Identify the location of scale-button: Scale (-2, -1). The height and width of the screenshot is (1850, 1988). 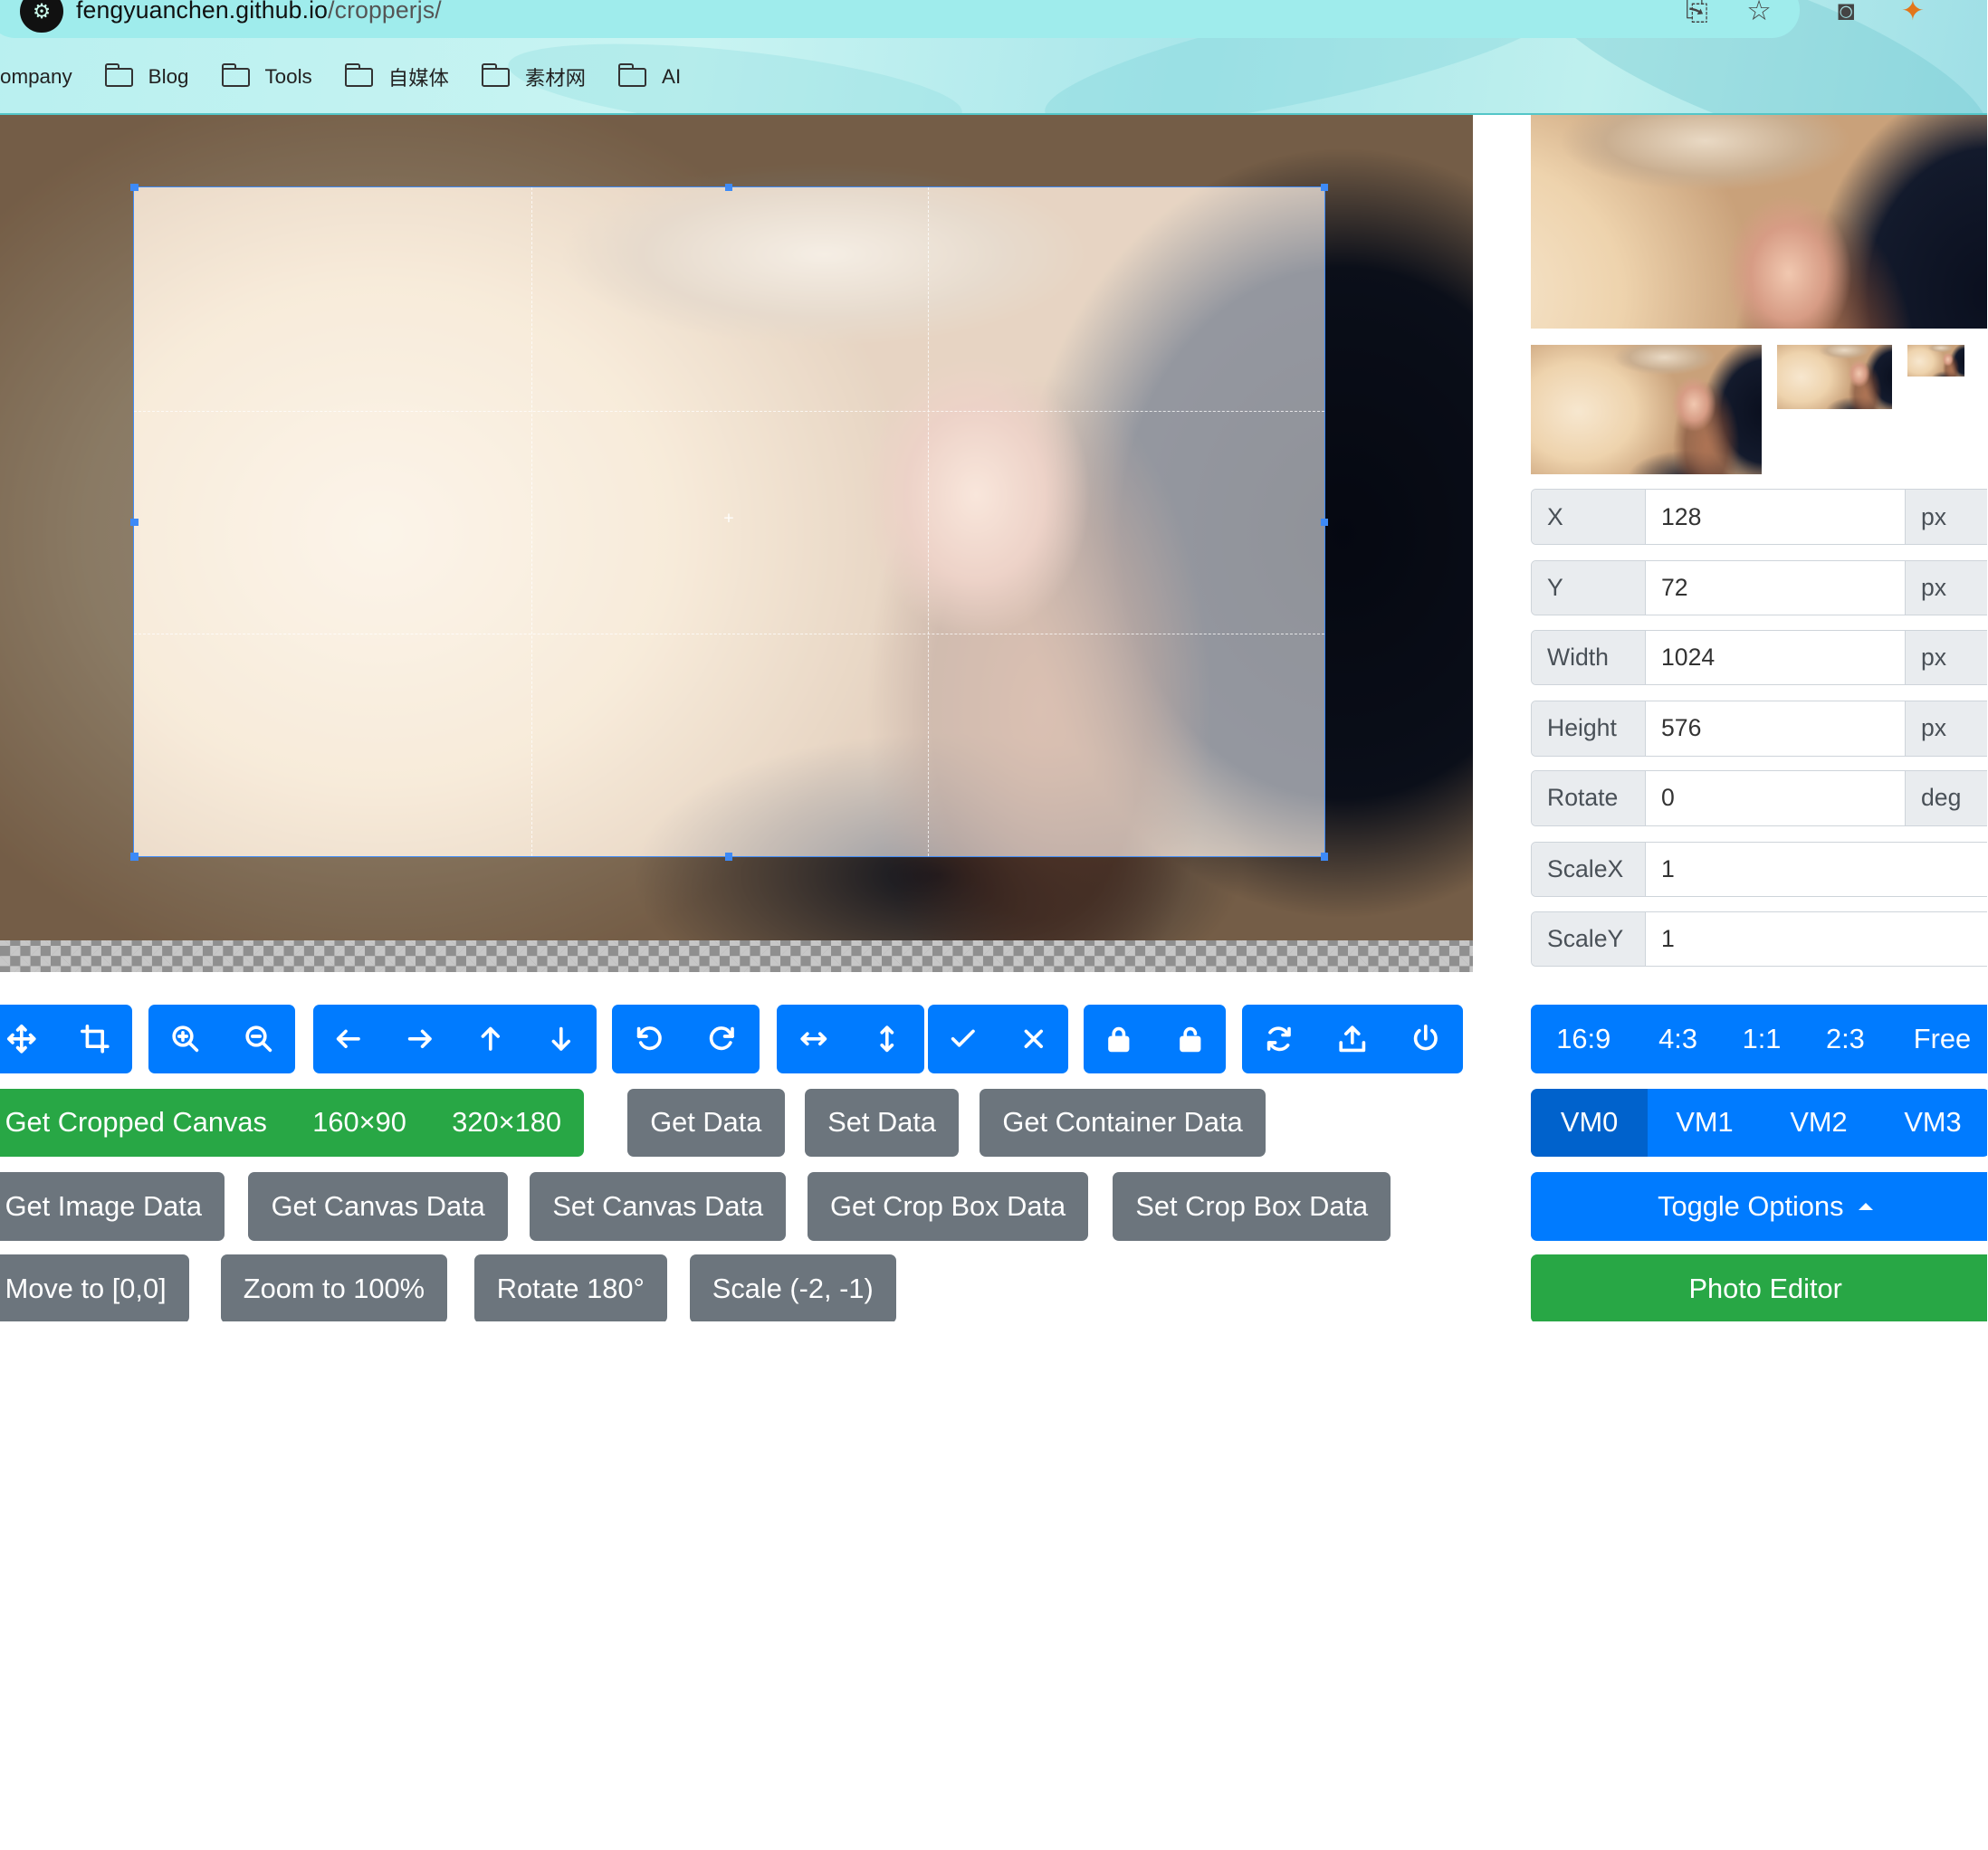
(792, 1288).